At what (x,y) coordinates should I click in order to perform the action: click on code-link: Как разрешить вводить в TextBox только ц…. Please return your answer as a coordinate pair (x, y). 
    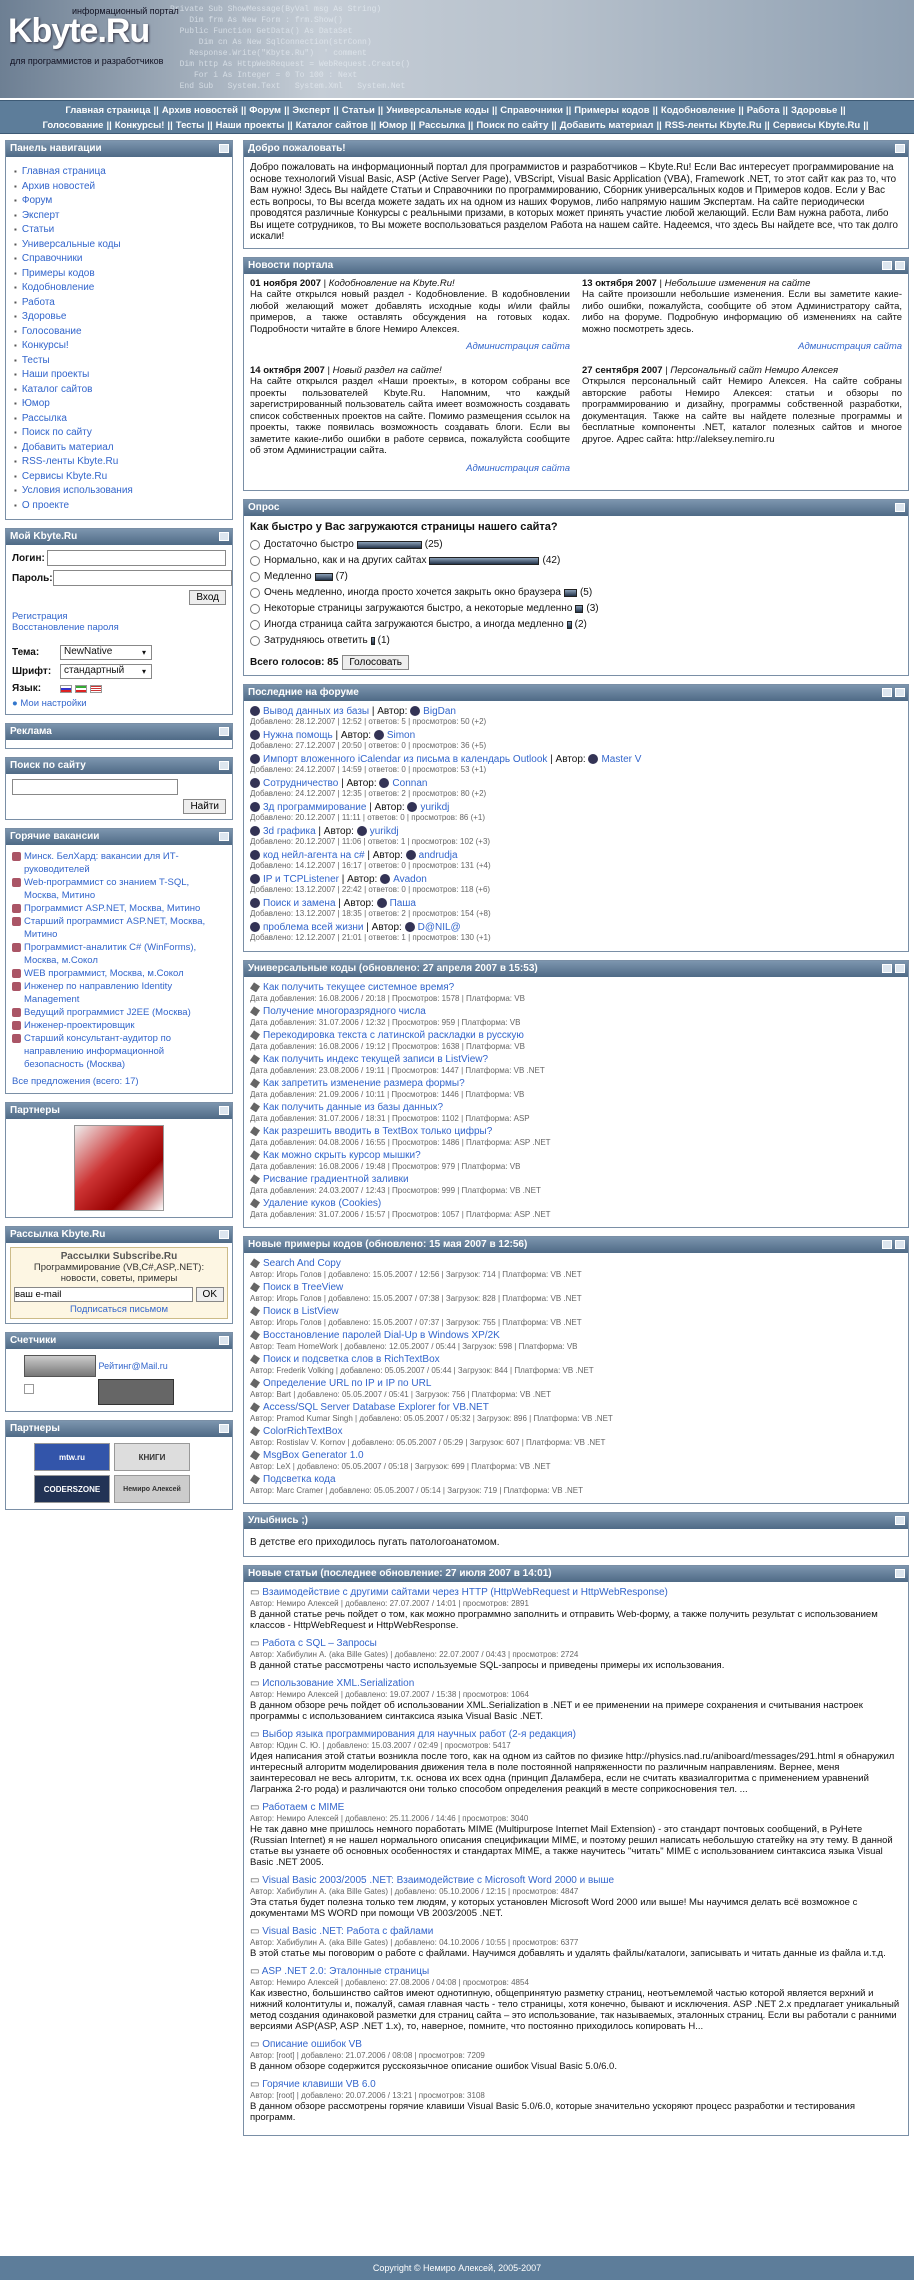
    Looking at the image, I should click on (377, 1131).